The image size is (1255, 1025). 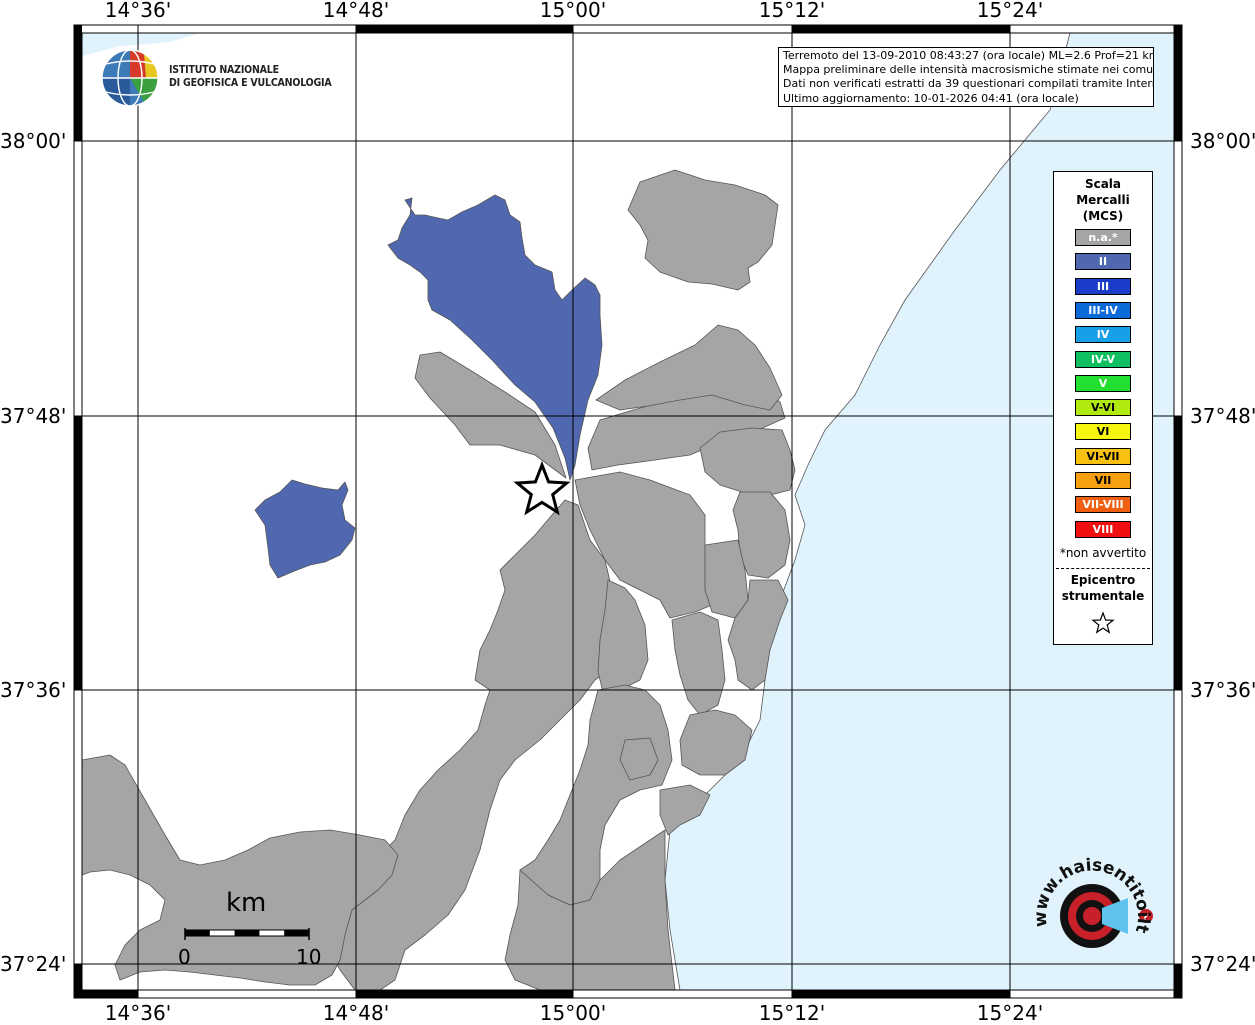 I want to click on bottom-tick-label: 14°36', so click(x=138, y=1013).